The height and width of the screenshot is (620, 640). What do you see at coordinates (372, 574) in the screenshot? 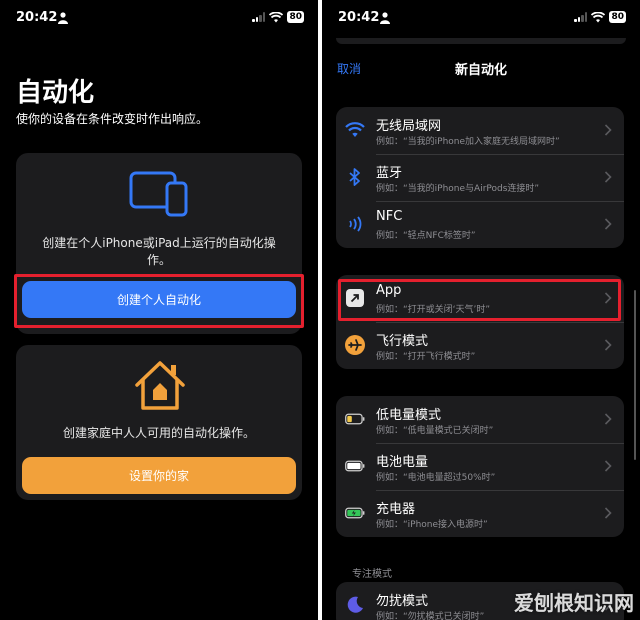
I see `section-header-focus: 专注模式` at bounding box center [372, 574].